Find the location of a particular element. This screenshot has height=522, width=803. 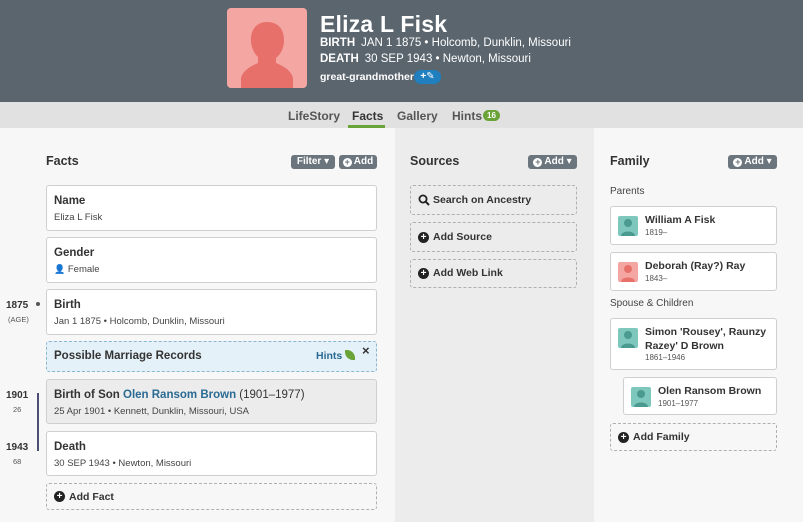

spouse-children-label: Spouse & Children is located at coordinates (652, 303).